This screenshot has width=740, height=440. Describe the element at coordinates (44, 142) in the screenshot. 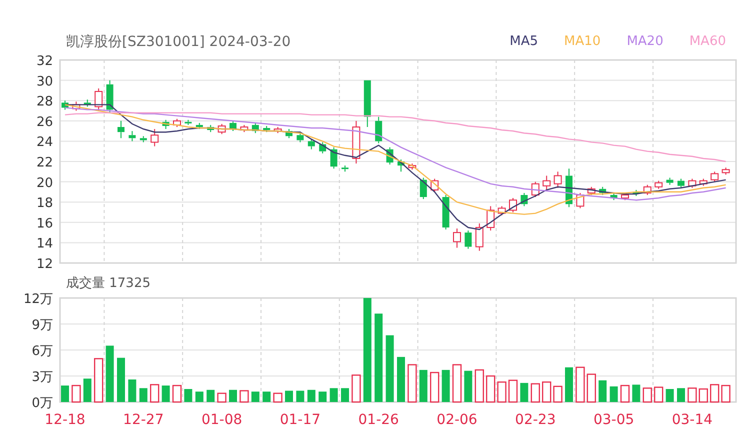

I see `axis-tick-label: 24` at that location.